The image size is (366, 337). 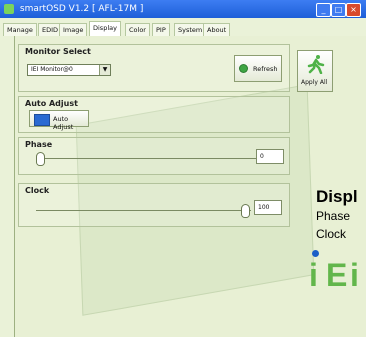 I want to click on auto-adjust-label: Auto Adjust, so click(x=63, y=123).